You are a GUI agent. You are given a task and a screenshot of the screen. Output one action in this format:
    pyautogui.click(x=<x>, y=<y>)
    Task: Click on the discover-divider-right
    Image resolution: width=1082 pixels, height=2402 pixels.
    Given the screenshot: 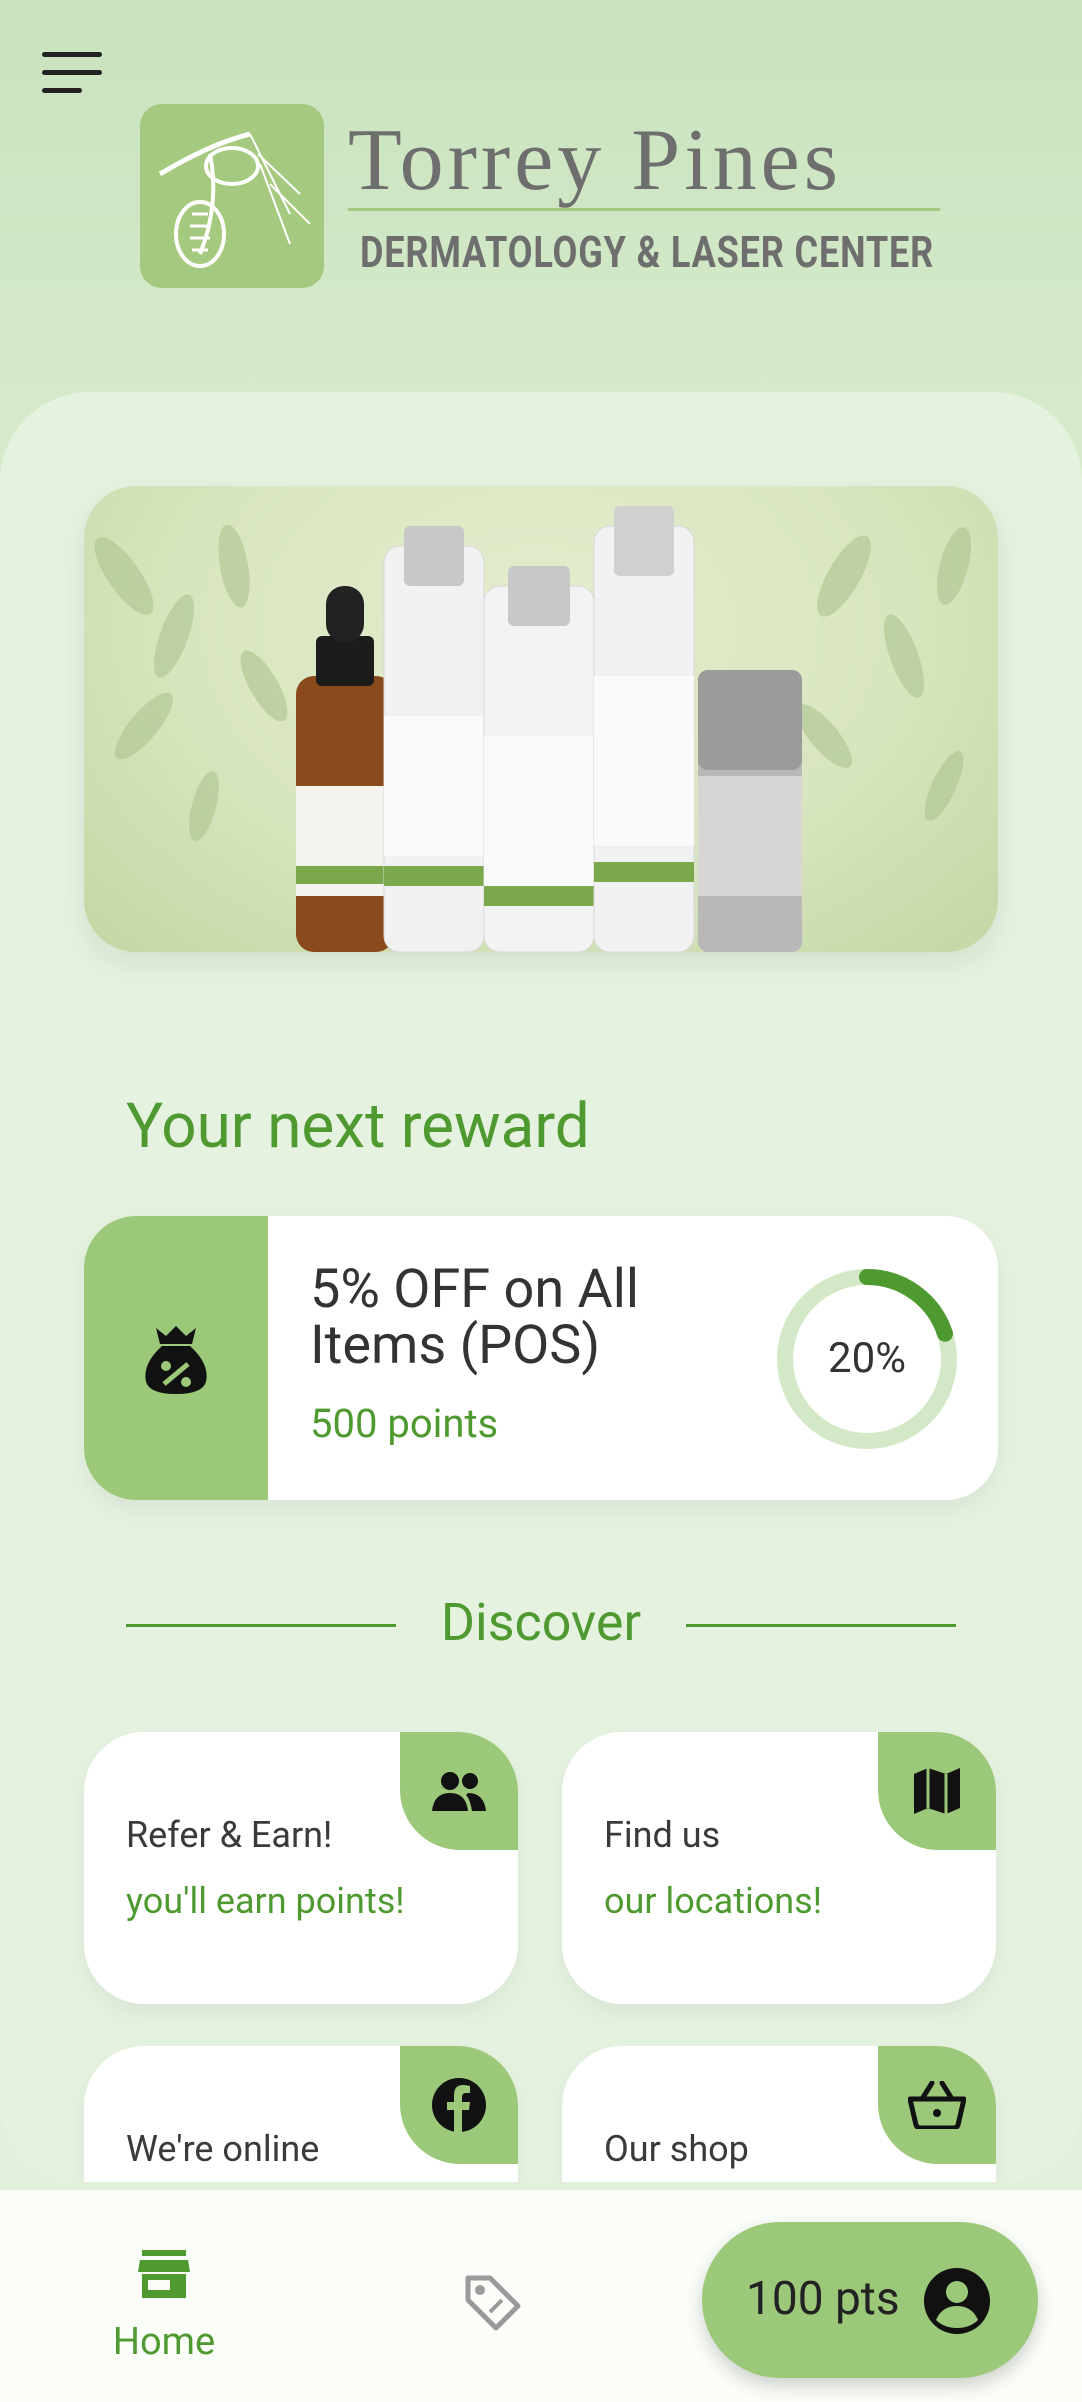 What is the action you would take?
    pyautogui.click(x=821, y=1625)
    